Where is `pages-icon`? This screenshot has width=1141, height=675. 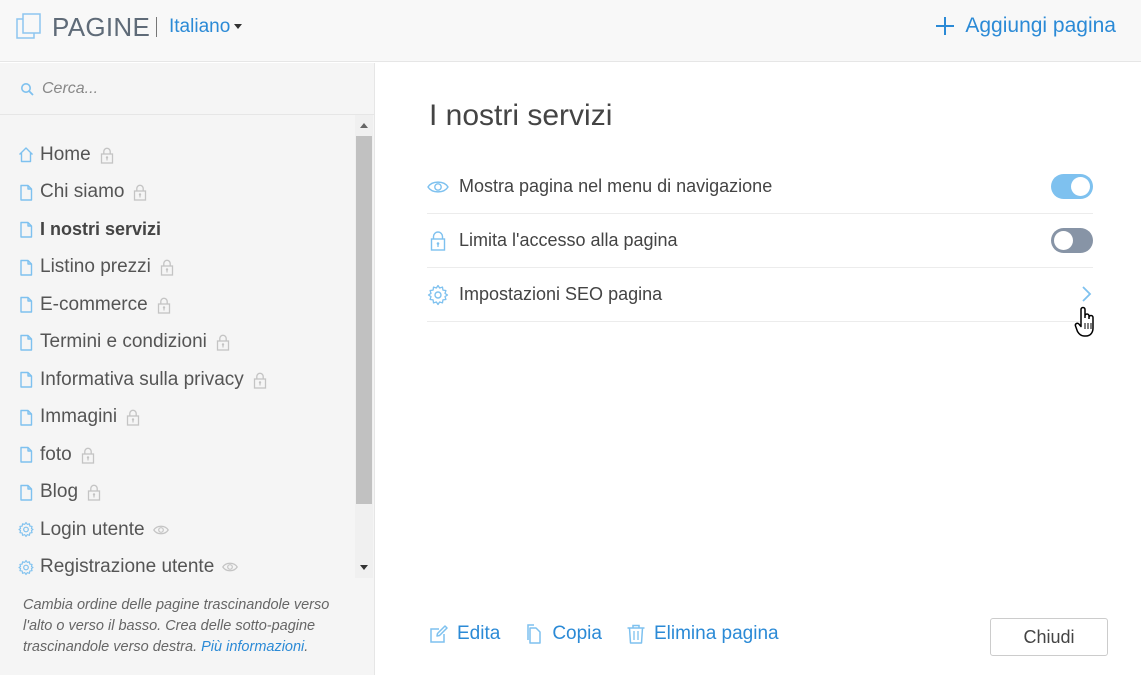
pages-icon is located at coordinates (28, 26).